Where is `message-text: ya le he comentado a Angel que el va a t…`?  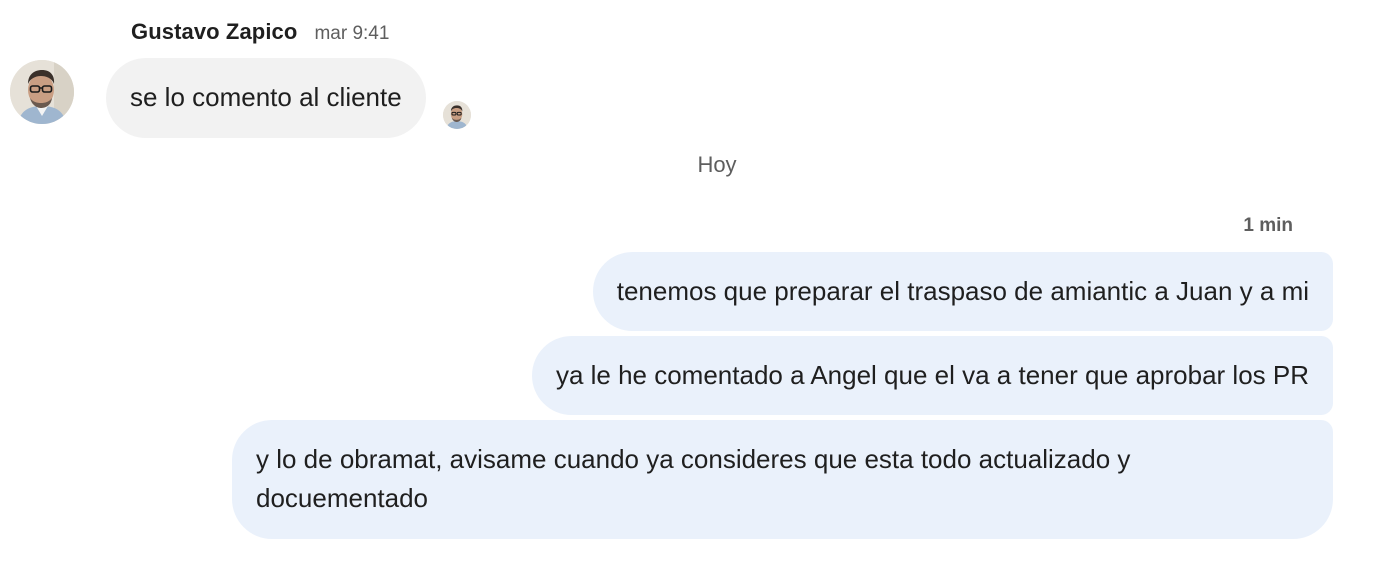 message-text: ya le he comentado a Angel que el va a t… is located at coordinates (932, 375).